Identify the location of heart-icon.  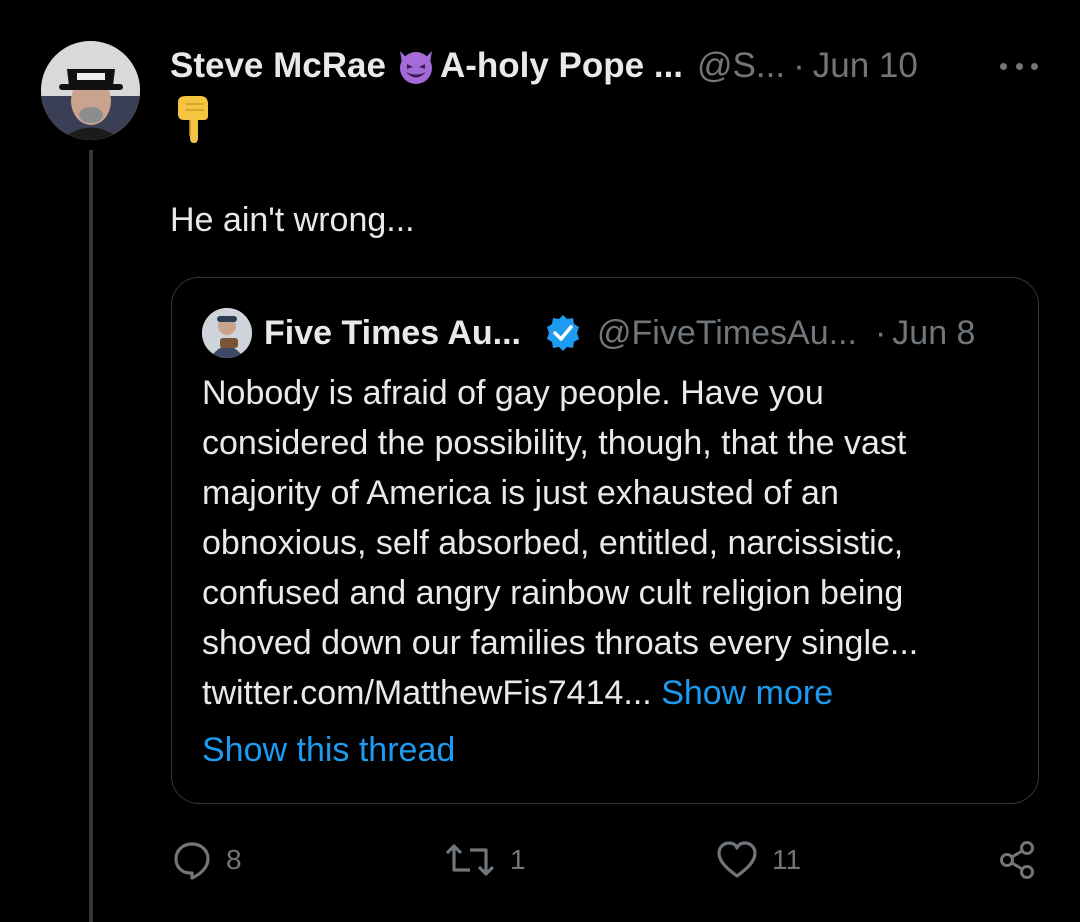
(737, 859).